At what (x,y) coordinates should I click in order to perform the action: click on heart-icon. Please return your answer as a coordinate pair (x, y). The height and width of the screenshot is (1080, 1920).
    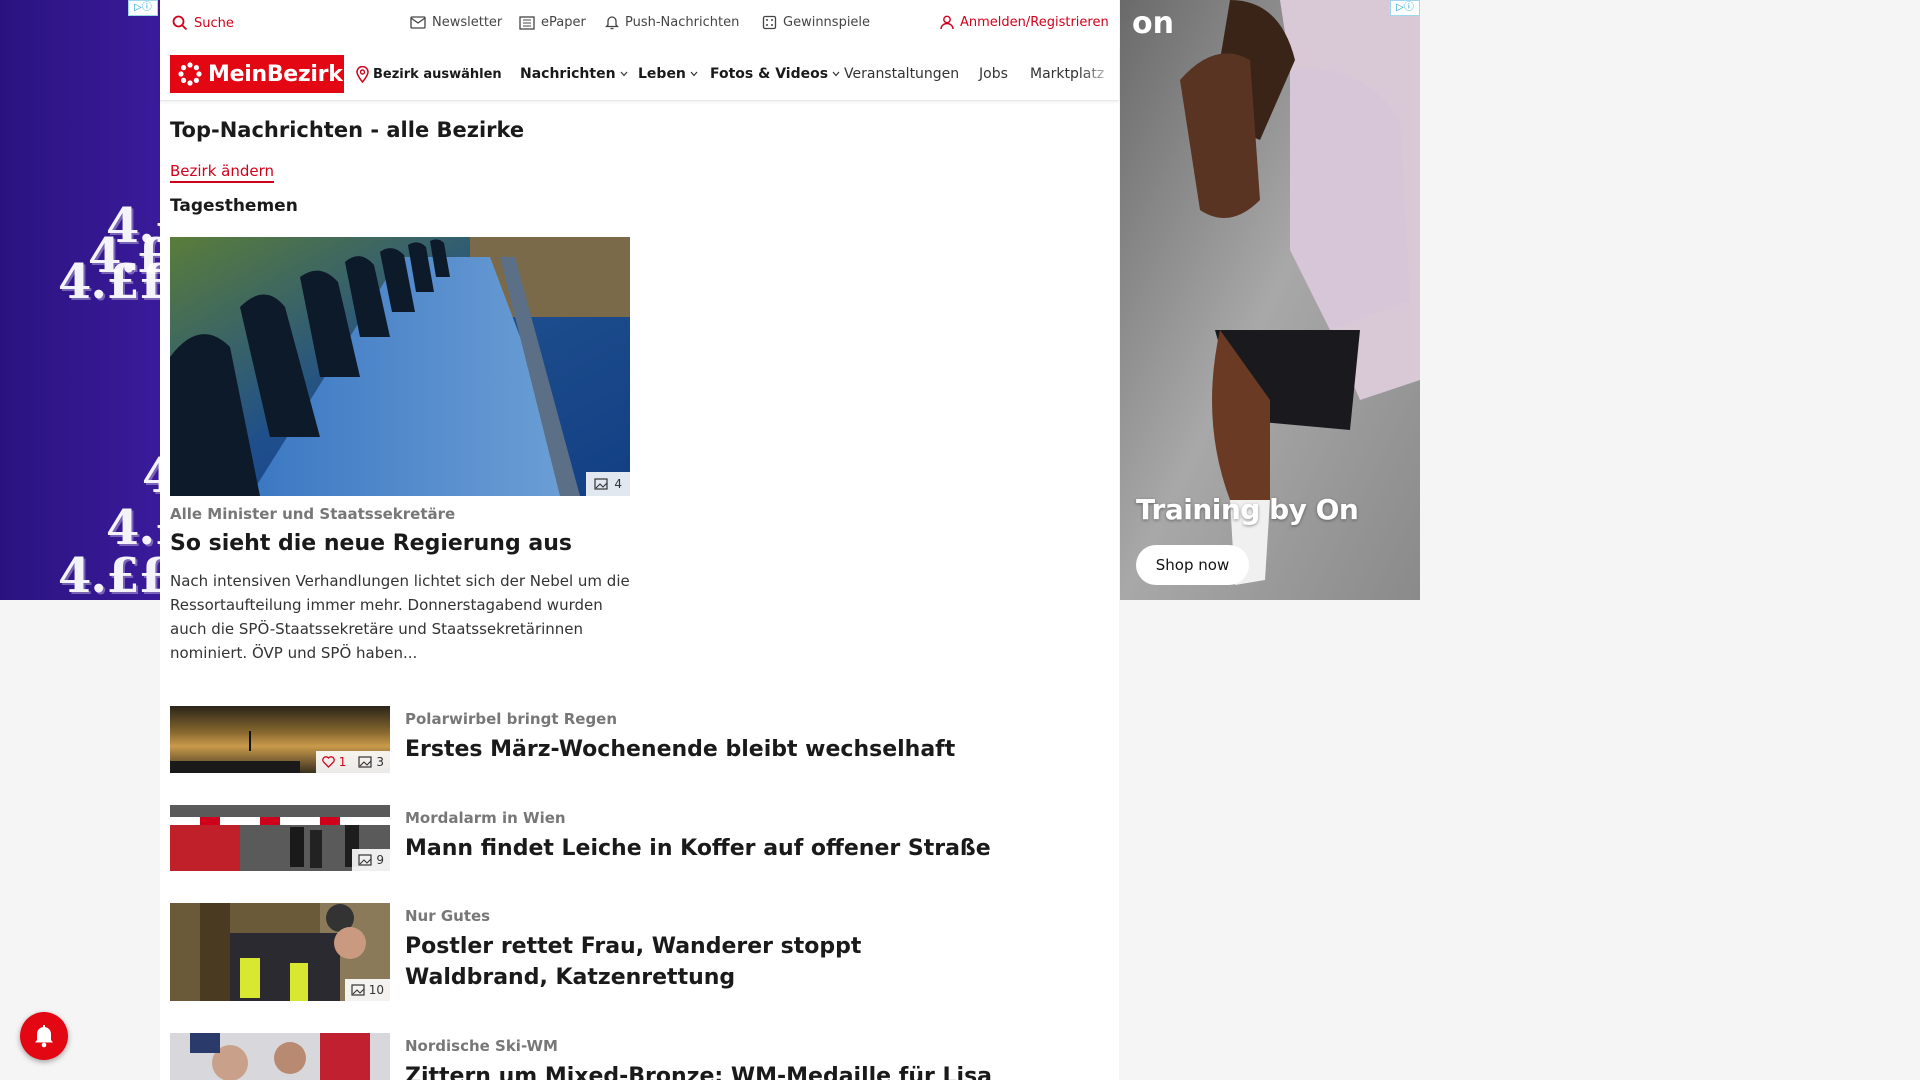
    Looking at the image, I should click on (328, 762).